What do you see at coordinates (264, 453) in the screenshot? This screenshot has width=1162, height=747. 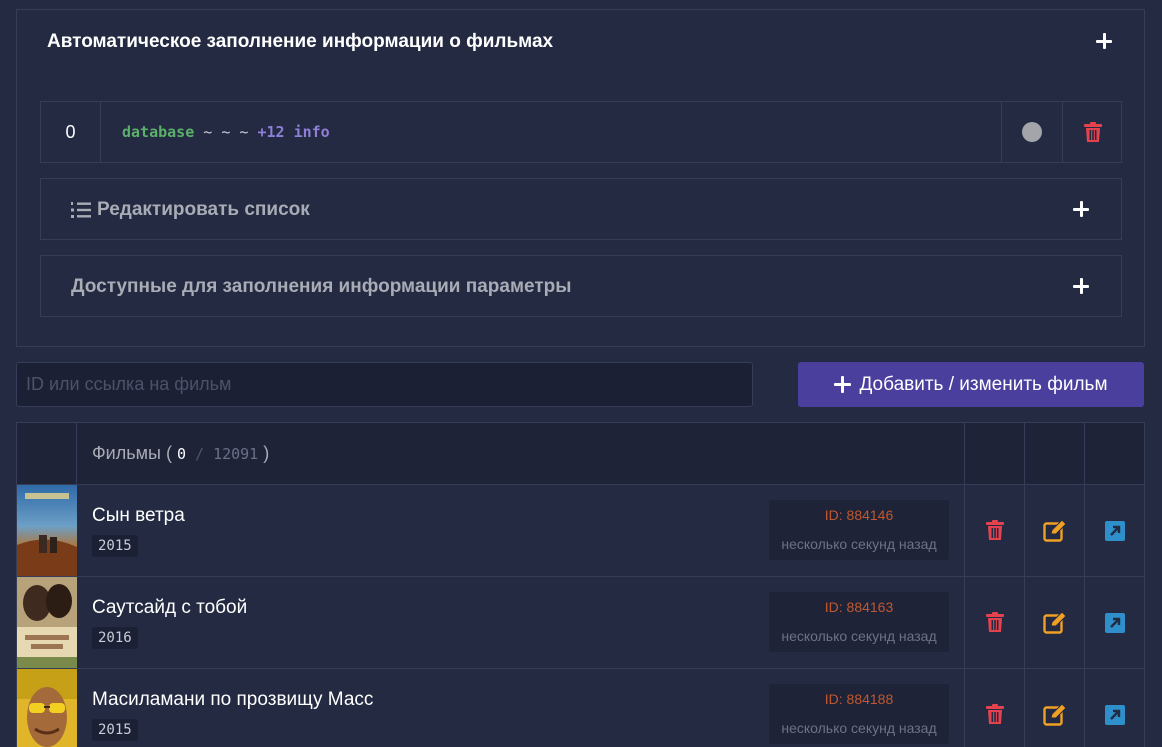 I see `close-paren: )` at bounding box center [264, 453].